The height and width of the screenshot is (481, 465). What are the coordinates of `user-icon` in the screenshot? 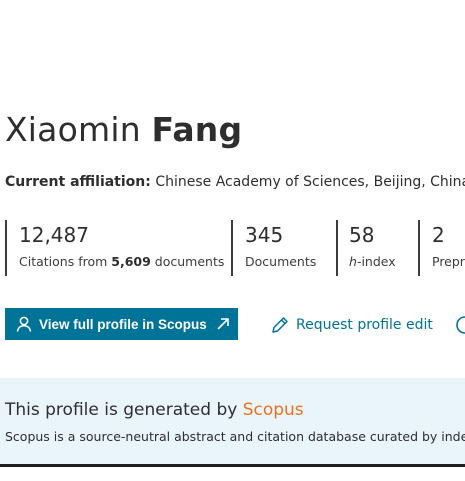 It's located at (24, 324).